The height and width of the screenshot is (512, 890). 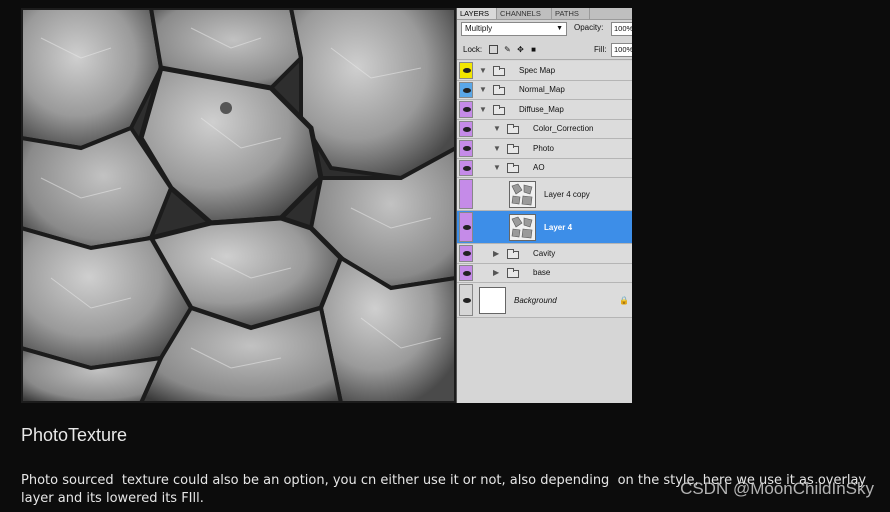 What do you see at coordinates (514, 29) in the screenshot?
I see `blend-mode-select: Multiply ▼` at bounding box center [514, 29].